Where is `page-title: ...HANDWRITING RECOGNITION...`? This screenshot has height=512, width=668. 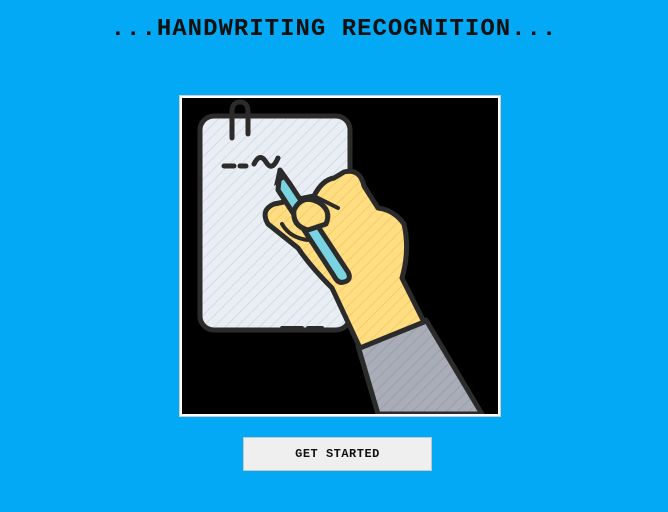 page-title: ...HANDWRITING RECOGNITION... is located at coordinates (334, 29).